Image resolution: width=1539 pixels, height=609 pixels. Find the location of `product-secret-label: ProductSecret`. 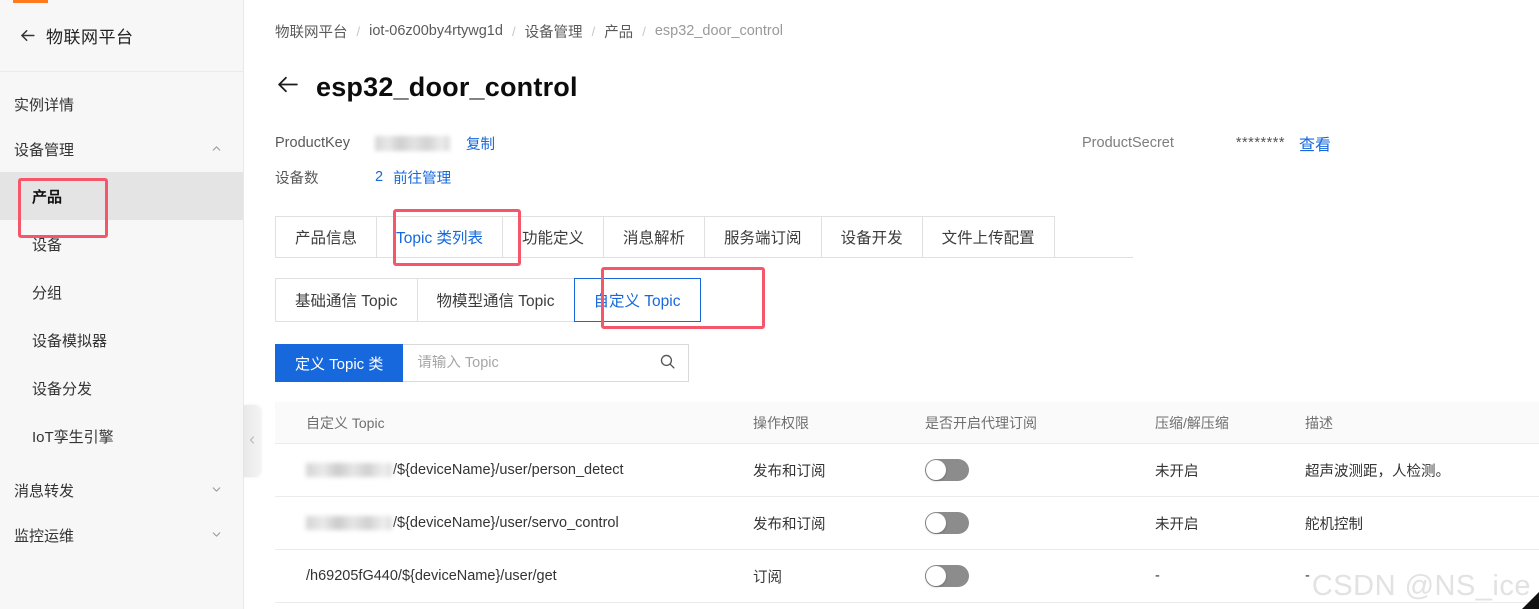

product-secret-label: ProductSecret is located at coordinates (1128, 143).